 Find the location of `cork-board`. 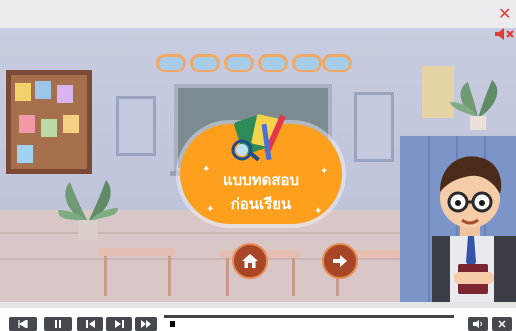

cork-board is located at coordinates (49, 122).